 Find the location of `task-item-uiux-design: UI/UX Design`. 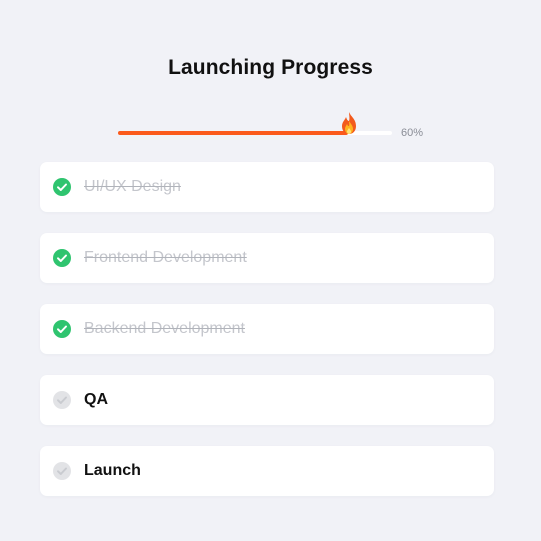

task-item-uiux-design: UI/UX Design is located at coordinates (267, 187).